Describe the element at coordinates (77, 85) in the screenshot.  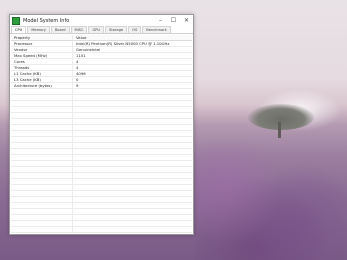
I see `property-value: 9` at that location.